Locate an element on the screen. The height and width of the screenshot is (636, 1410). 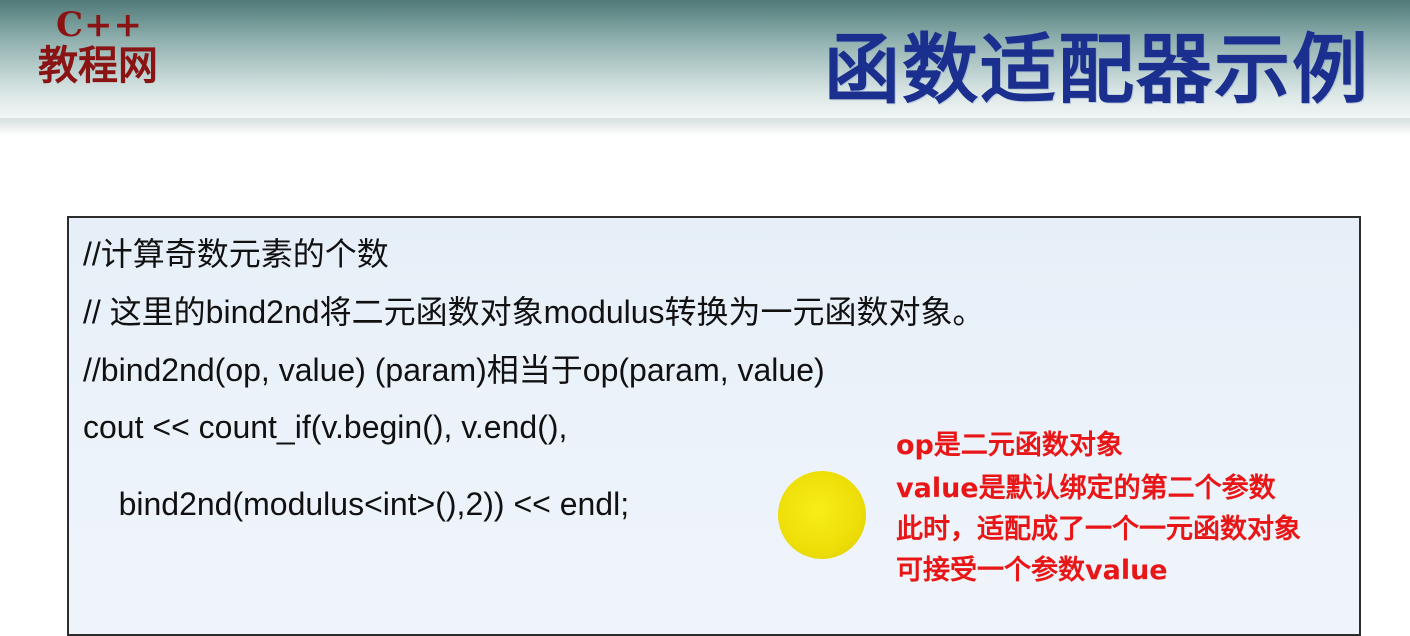
code-line-comment-1: //计算奇数元素的个数 is located at coordinates (236, 254).